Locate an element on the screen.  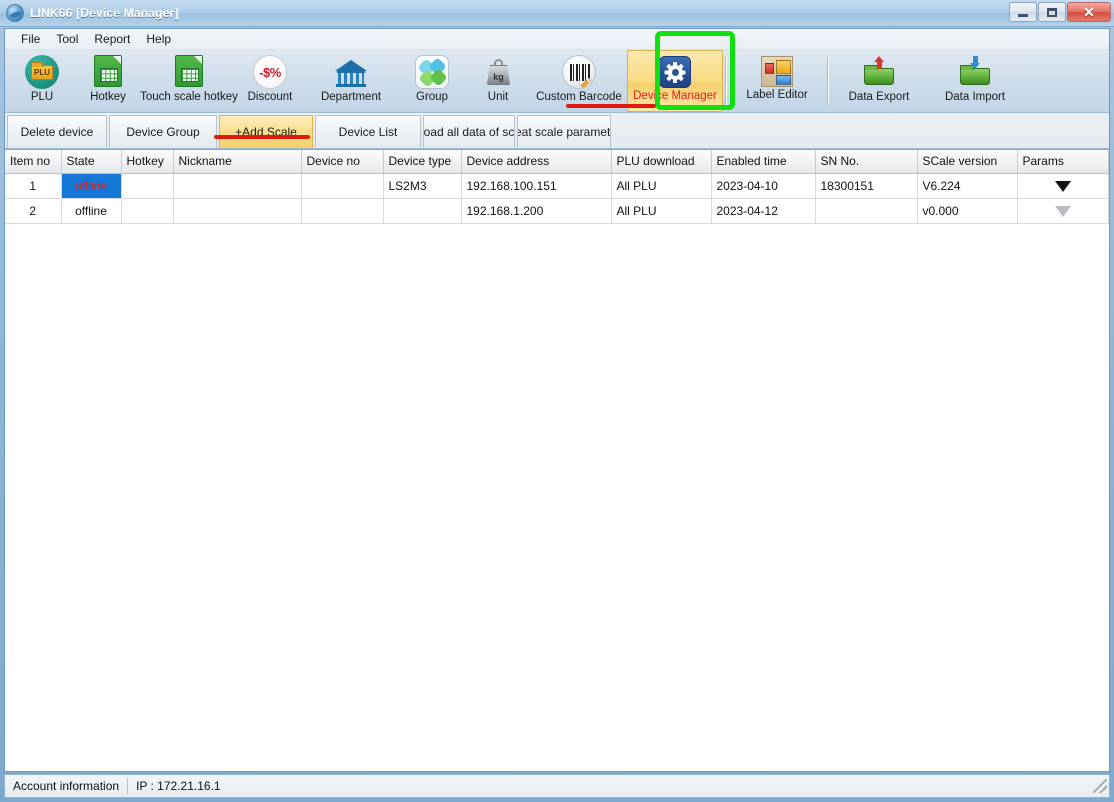
toolbar-label-plu: PLU is located at coordinates (42, 97).